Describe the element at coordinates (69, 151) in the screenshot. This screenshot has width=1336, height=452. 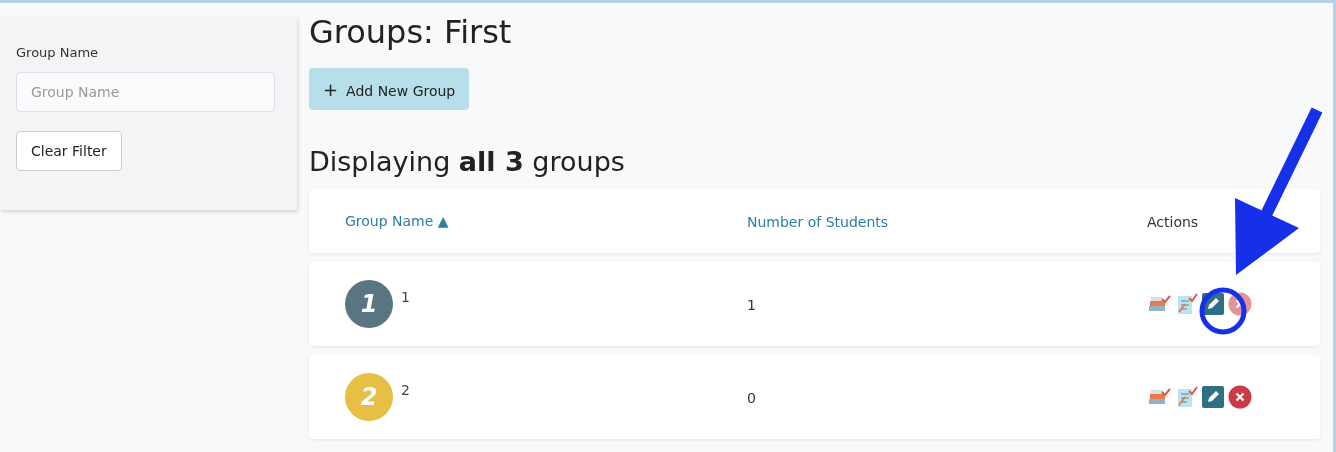
I see `clear-filter-button: Clear Filter` at that location.